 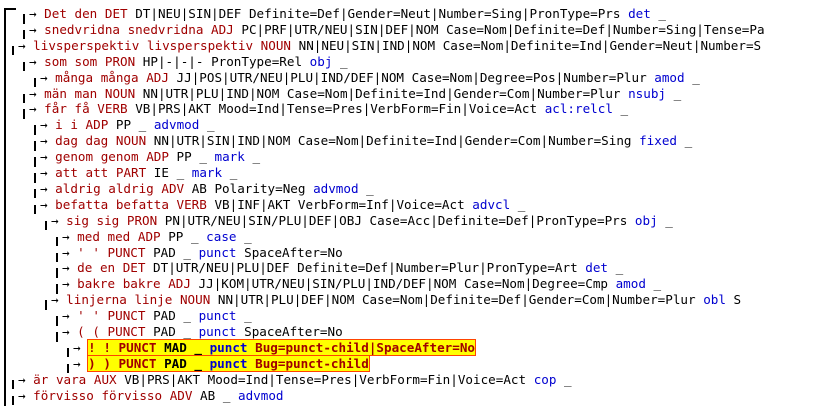 I want to click on token-form: aldrig, so click(x=78, y=188).